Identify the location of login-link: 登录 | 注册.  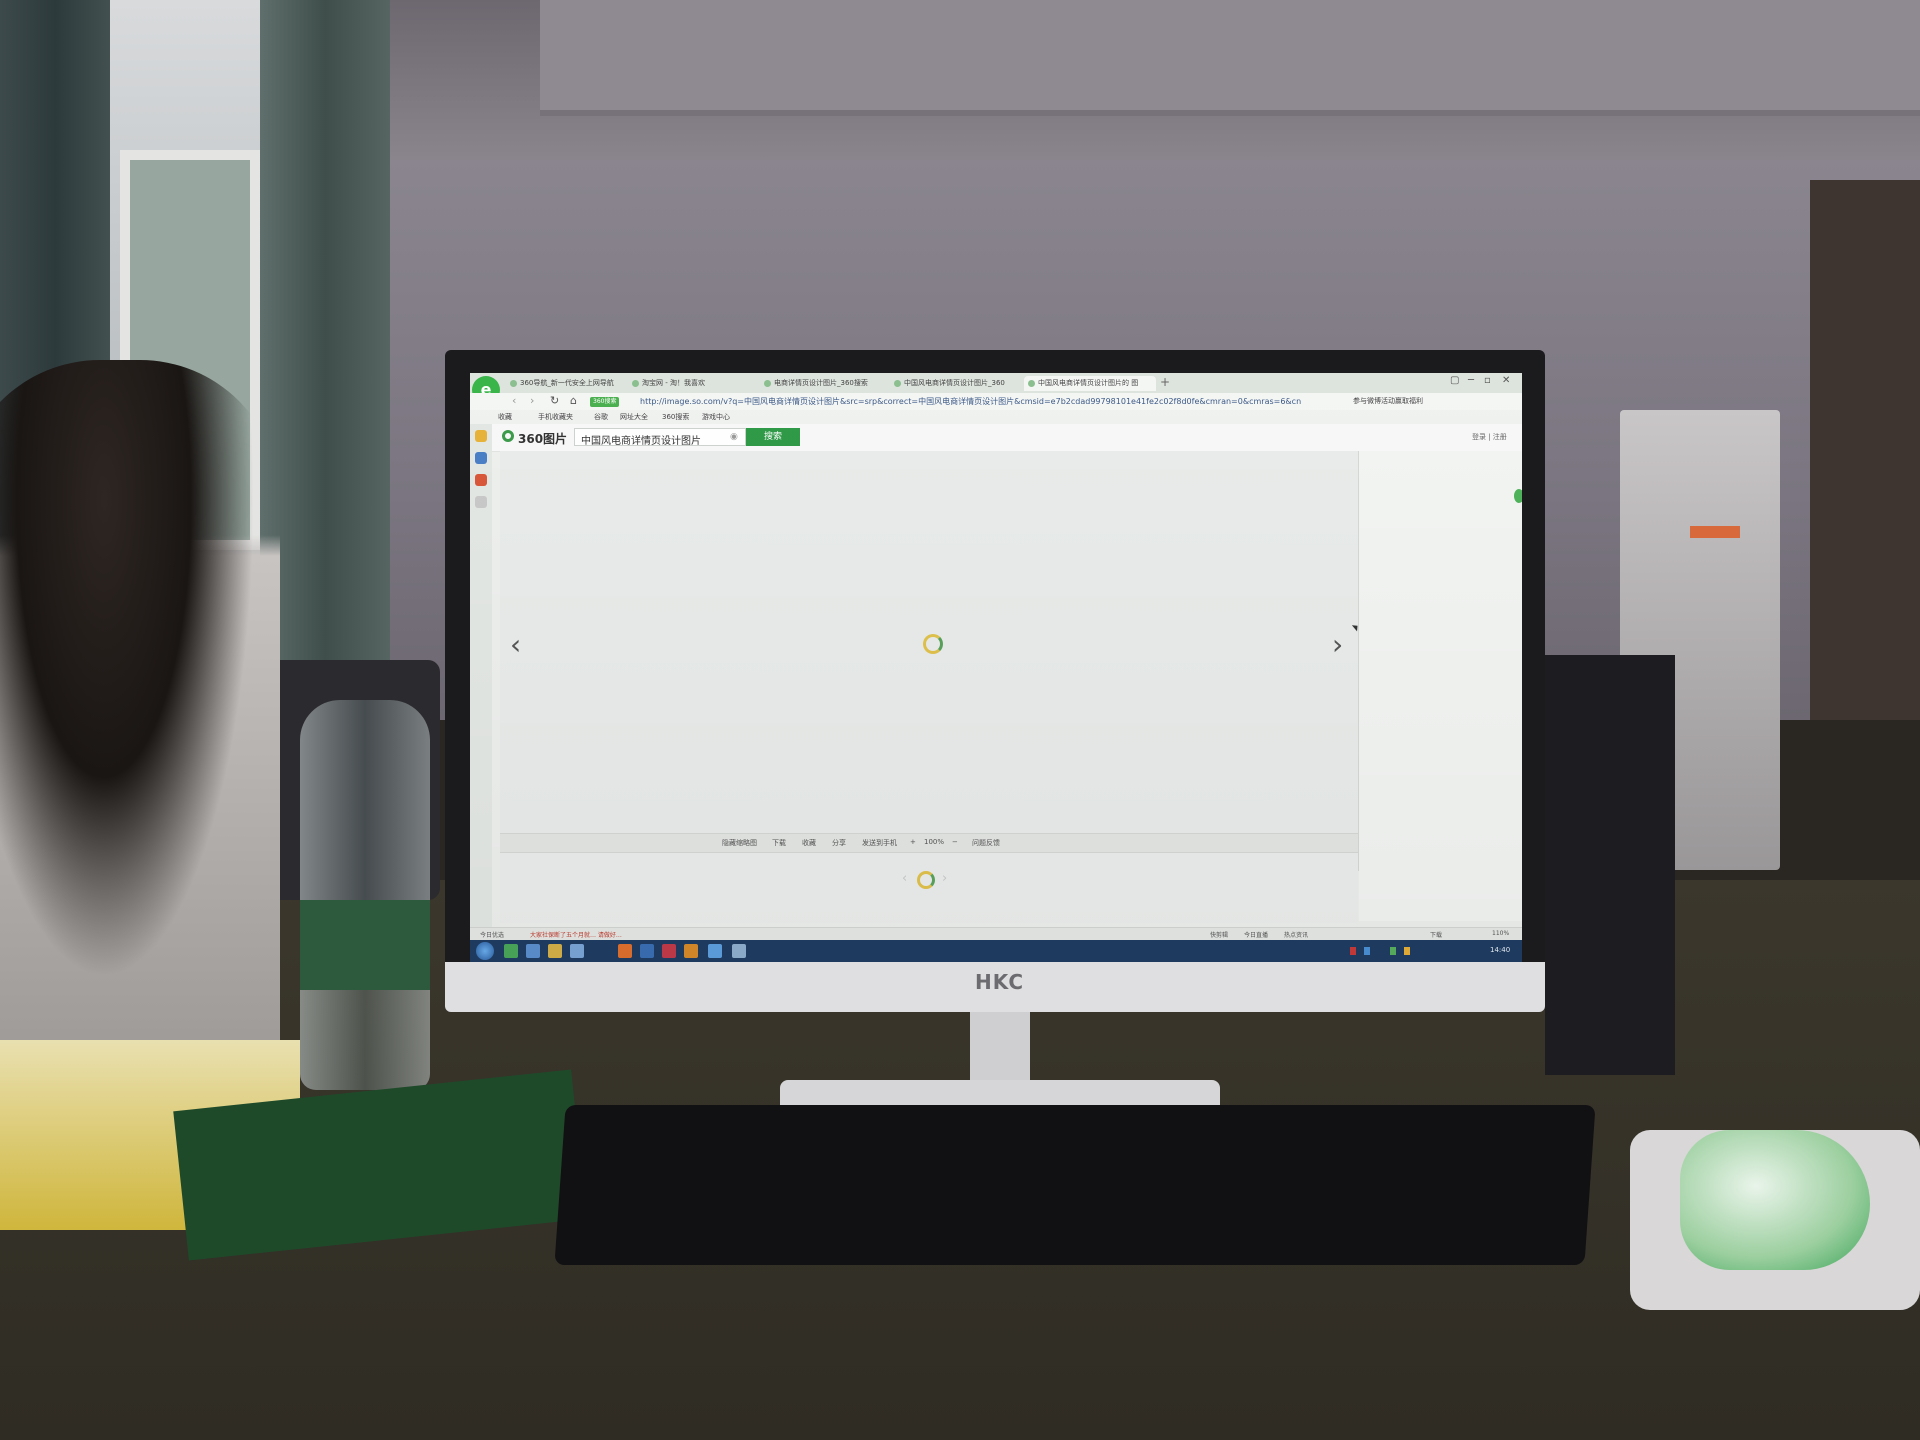
(1489, 437).